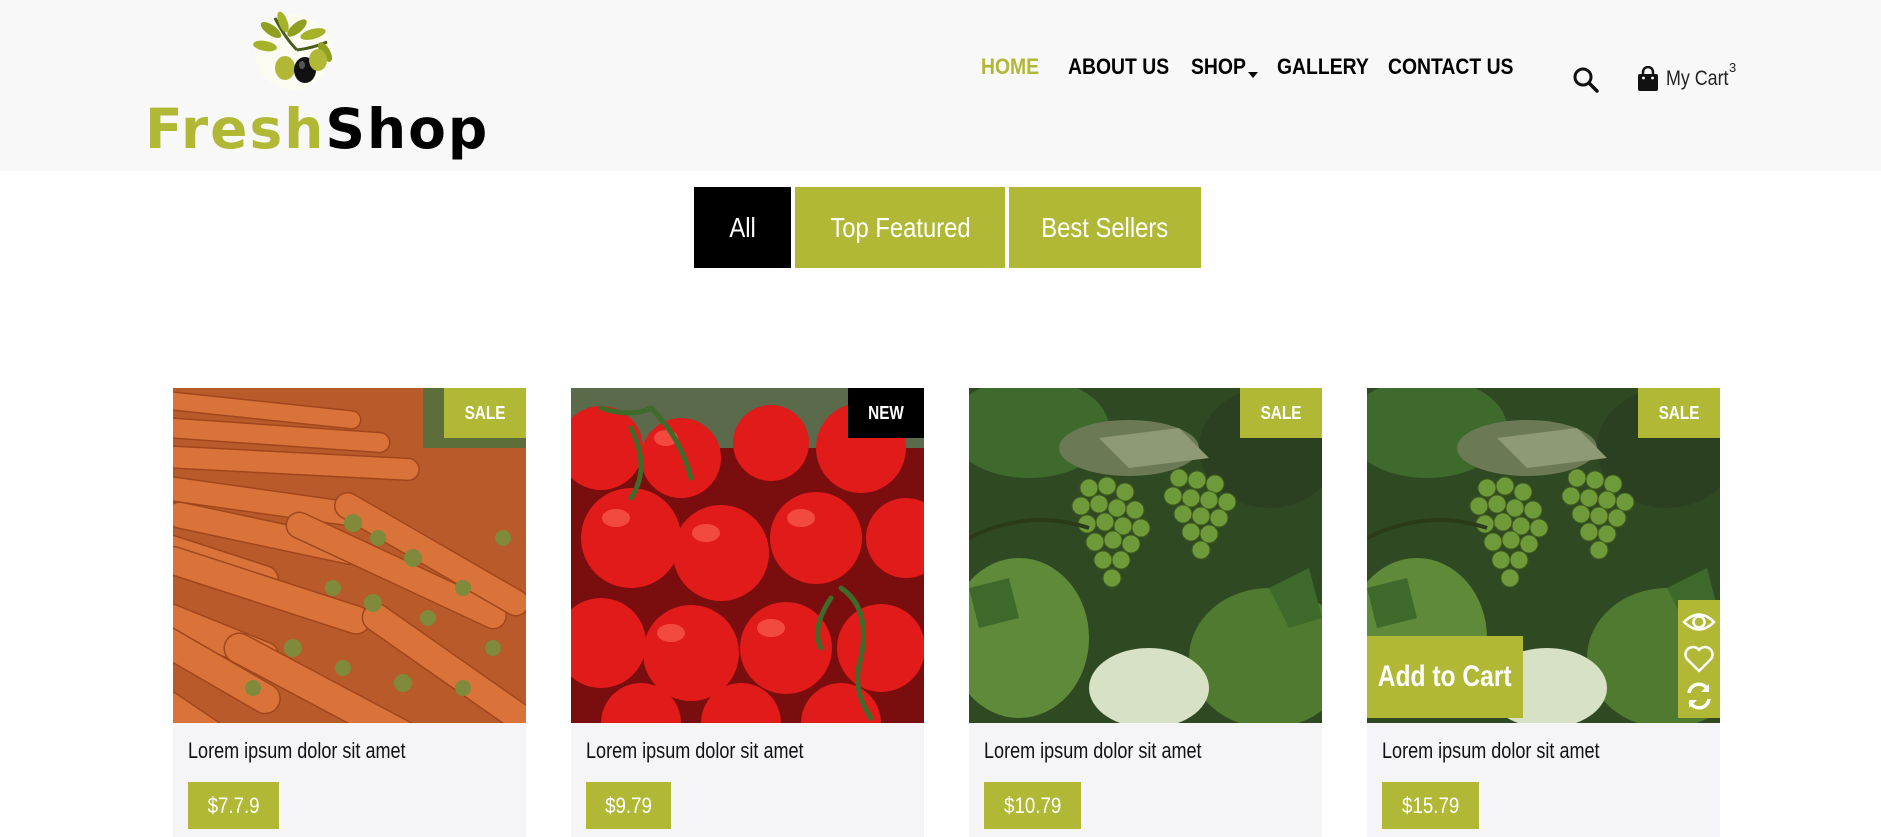 The image size is (1881, 837). I want to click on filter-all-label: All, so click(742, 227).